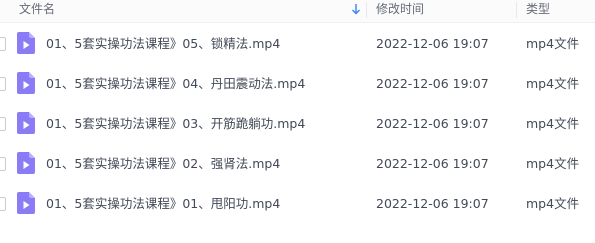 The width and height of the screenshot is (595, 243). I want to click on column-header-name-label: 文件名, so click(37, 9).